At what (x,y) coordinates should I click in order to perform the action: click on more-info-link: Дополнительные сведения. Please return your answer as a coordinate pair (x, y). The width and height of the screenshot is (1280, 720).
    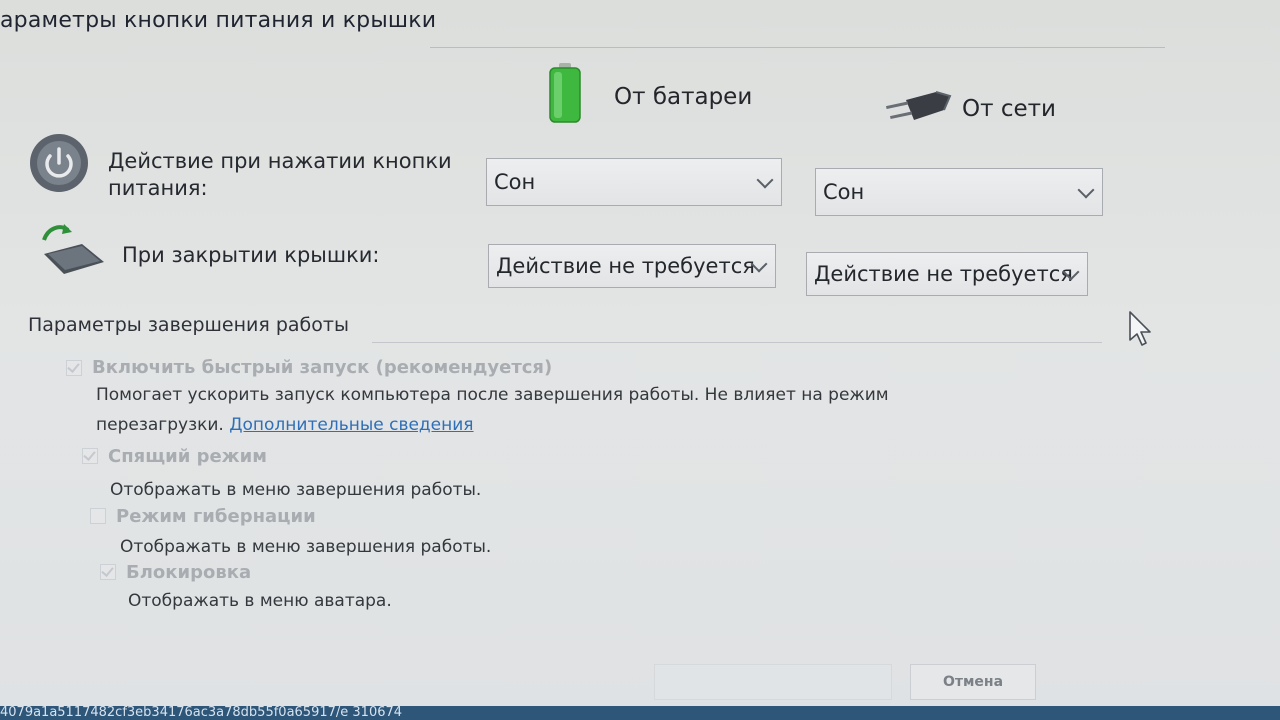
    Looking at the image, I should click on (351, 425).